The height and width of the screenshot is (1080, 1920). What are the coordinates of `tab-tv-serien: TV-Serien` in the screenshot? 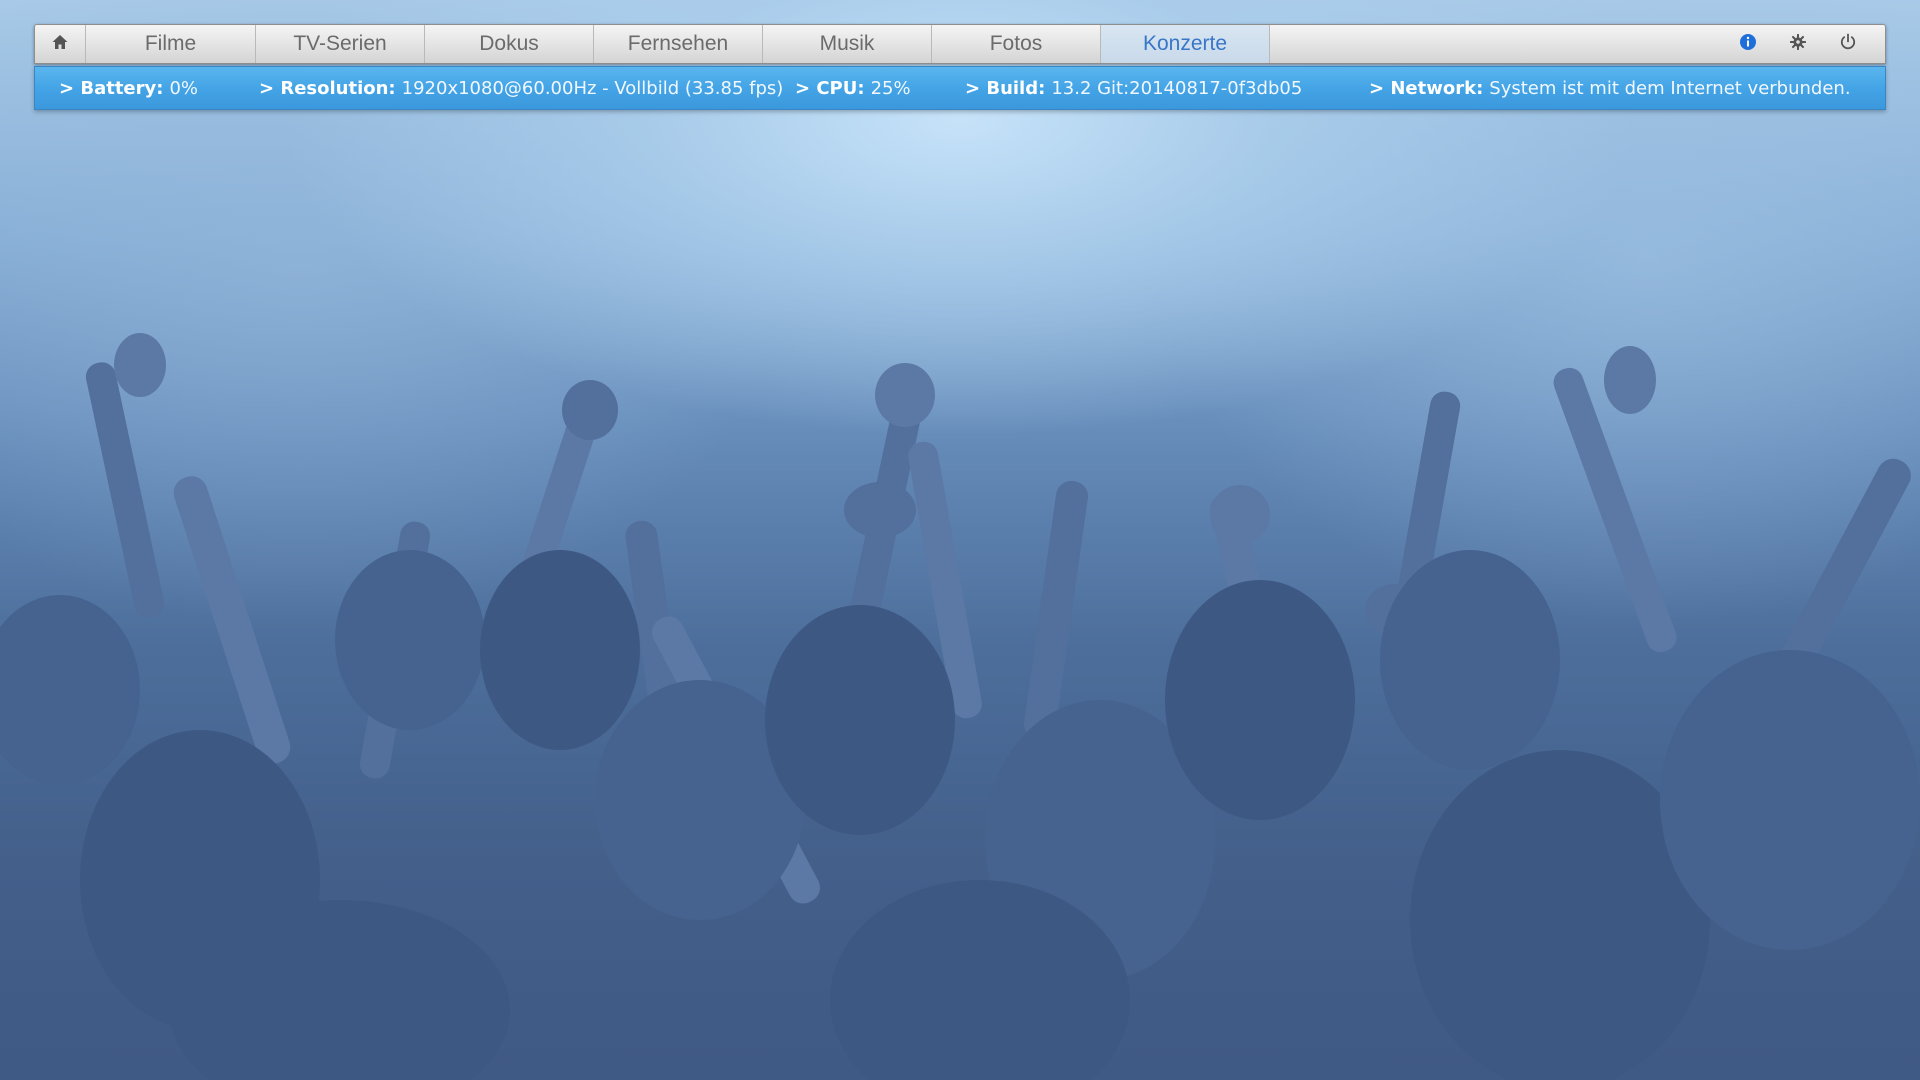 It's located at (340, 44).